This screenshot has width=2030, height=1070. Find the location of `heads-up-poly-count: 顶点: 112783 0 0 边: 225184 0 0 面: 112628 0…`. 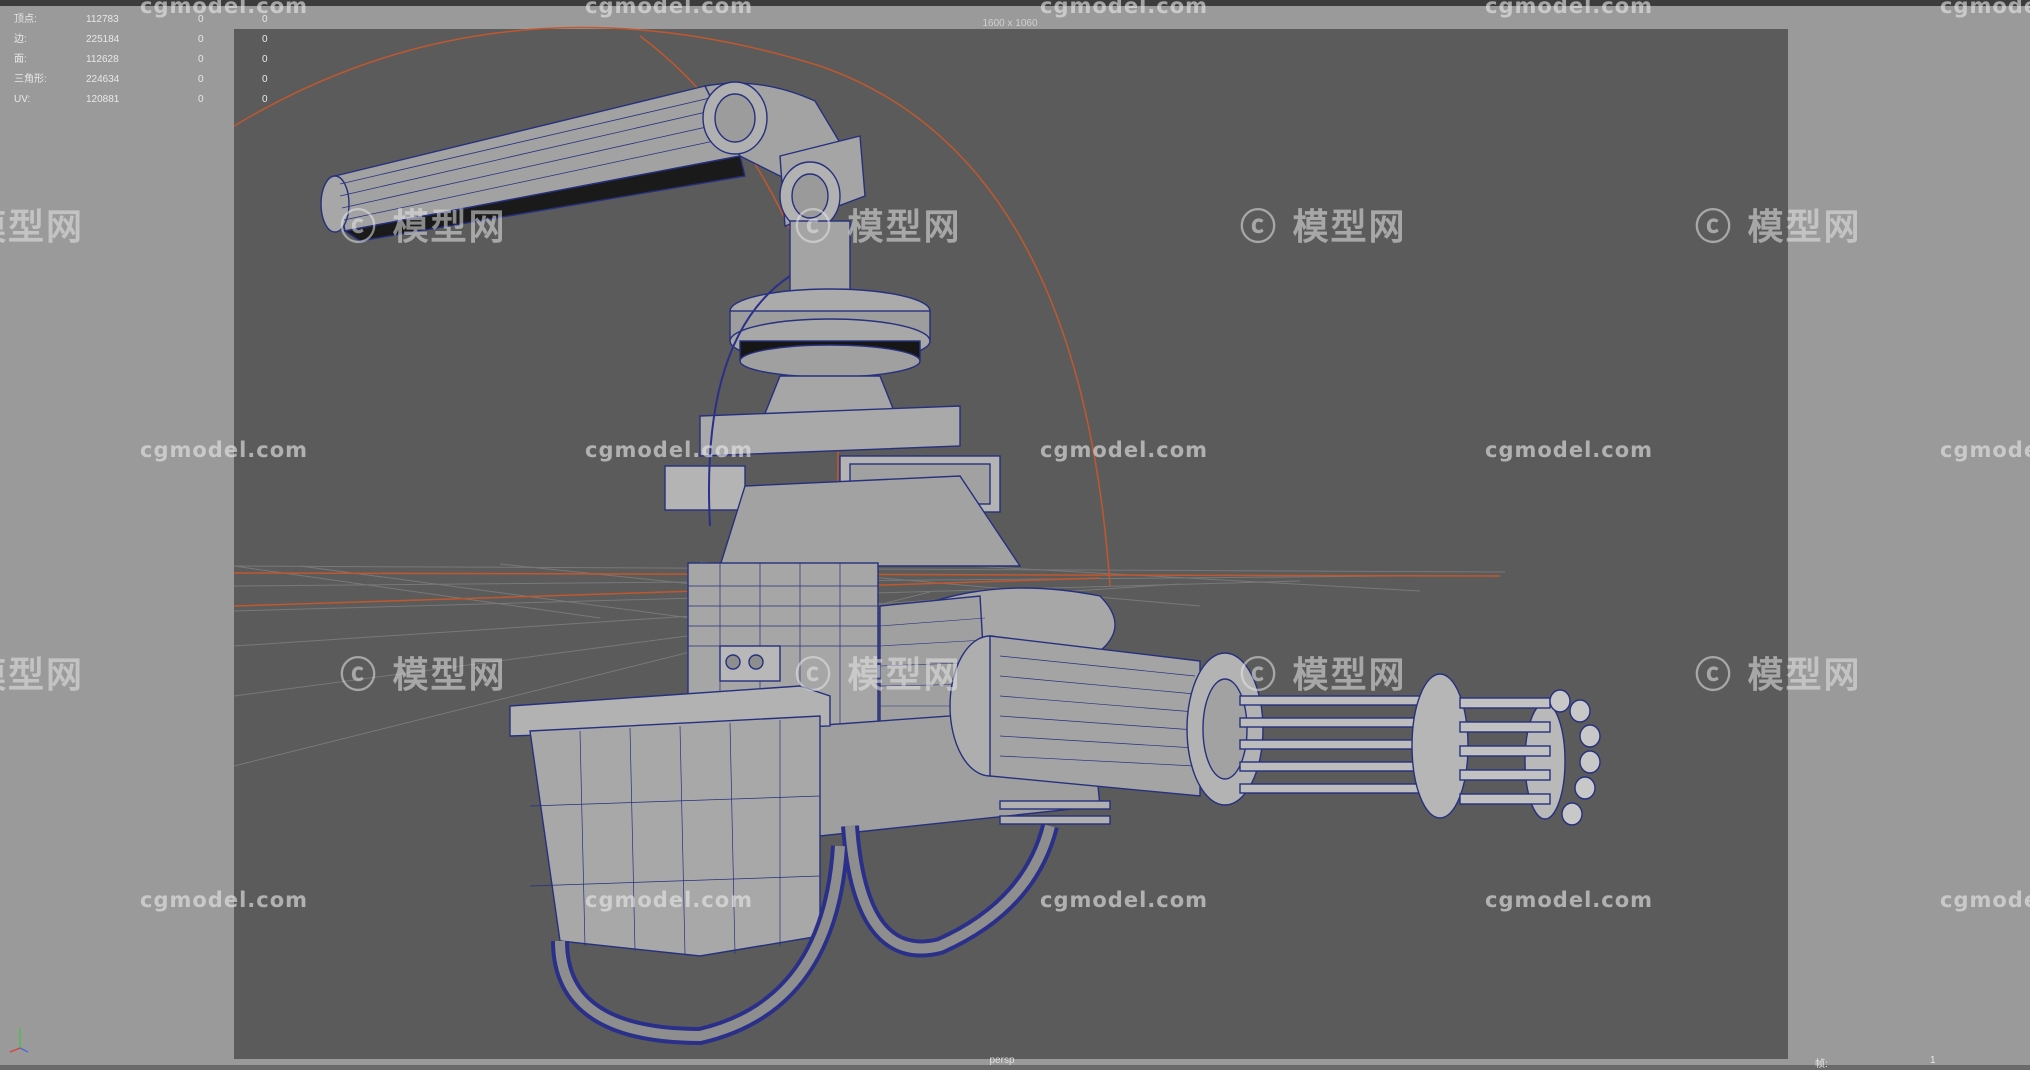

heads-up-poly-count: 顶点: 112783 0 0 边: 225184 0 0 面: 112628 0… is located at coordinates (141, 60).